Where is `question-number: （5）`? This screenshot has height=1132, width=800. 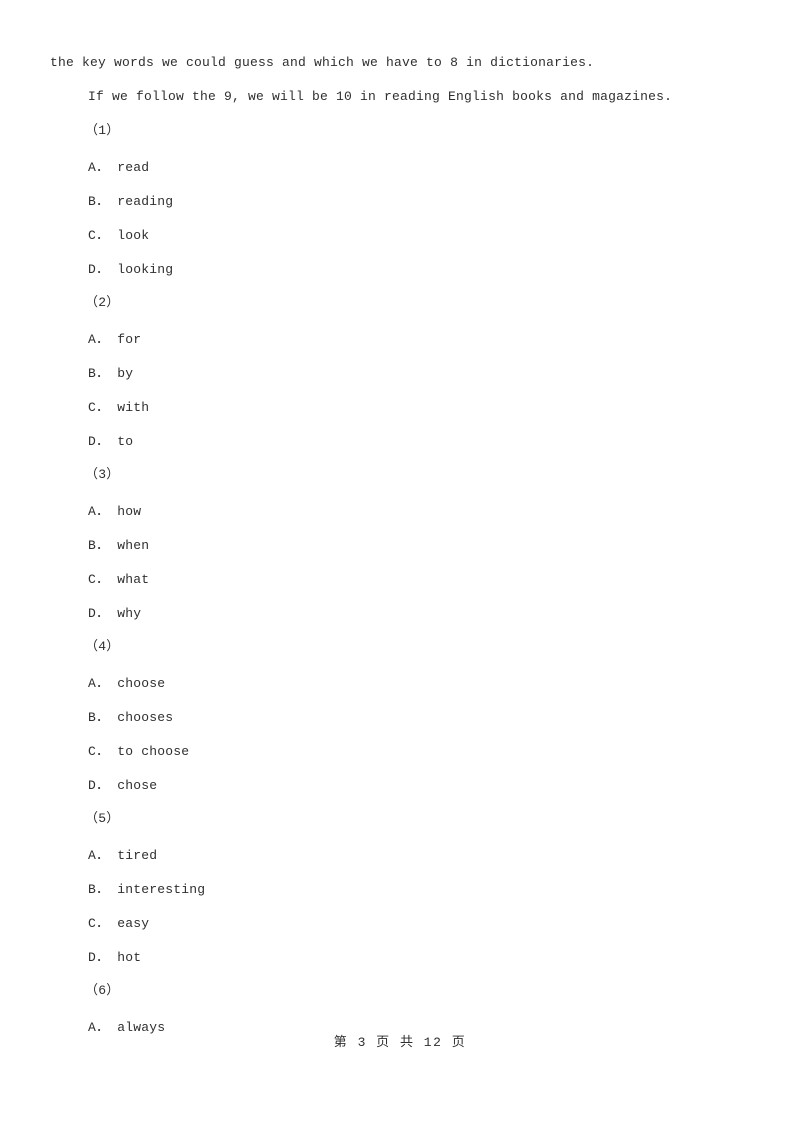
question-number: （5） is located at coordinates (102, 818).